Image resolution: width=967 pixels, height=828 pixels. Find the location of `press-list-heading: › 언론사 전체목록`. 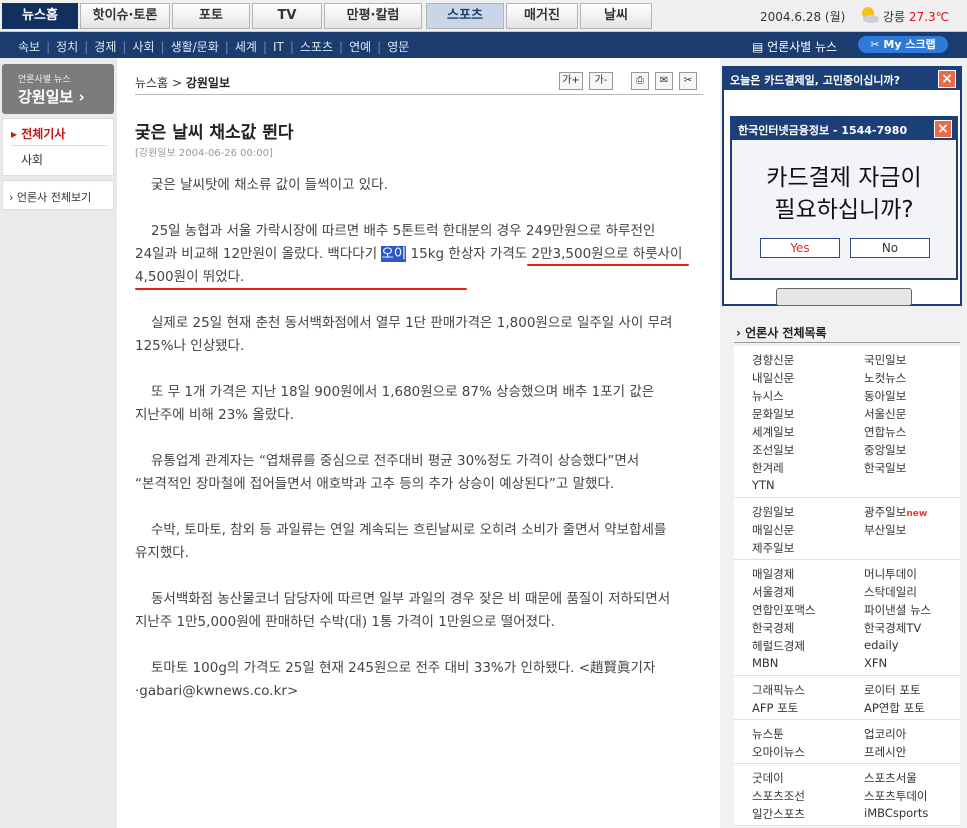

press-list-heading: › 언론사 전체목록 is located at coordinates (781, 333).